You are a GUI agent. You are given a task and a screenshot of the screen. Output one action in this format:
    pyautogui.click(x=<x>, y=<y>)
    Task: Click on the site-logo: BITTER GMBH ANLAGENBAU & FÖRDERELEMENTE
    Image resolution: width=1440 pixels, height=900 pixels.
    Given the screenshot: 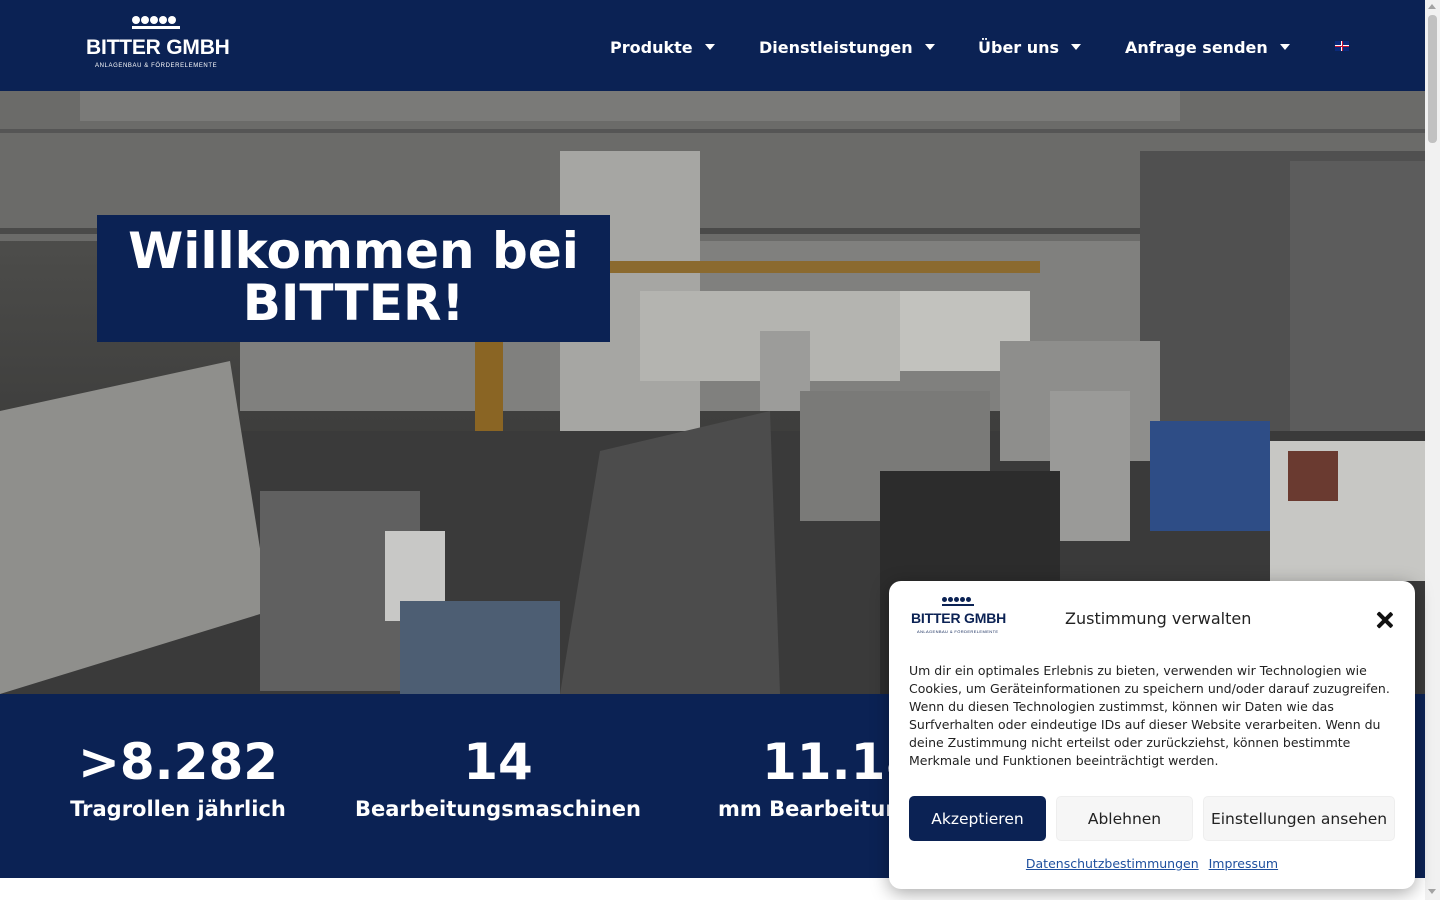 What is the action you would take?
    pyautogui.click(x=158, y=44)
    